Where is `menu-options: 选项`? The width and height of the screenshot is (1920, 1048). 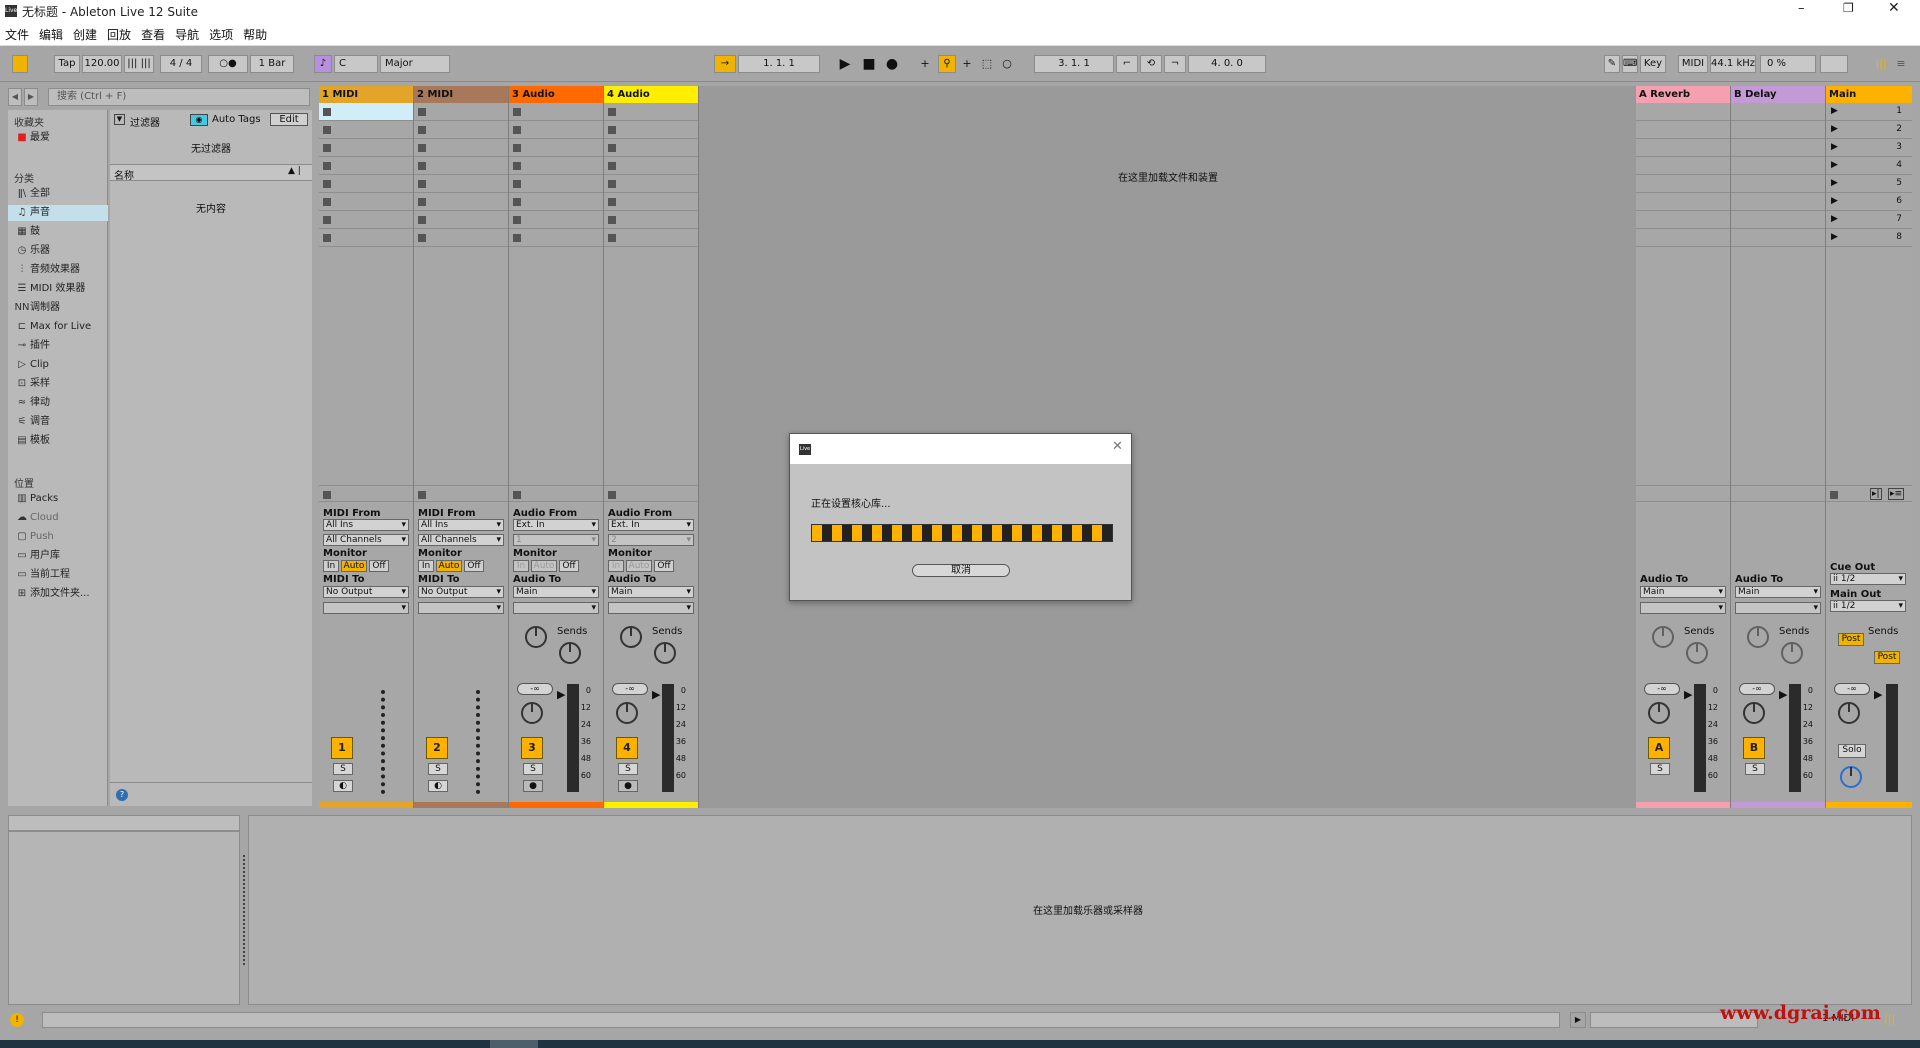
menu-options: 选项 is located at coordinates (221, 32).